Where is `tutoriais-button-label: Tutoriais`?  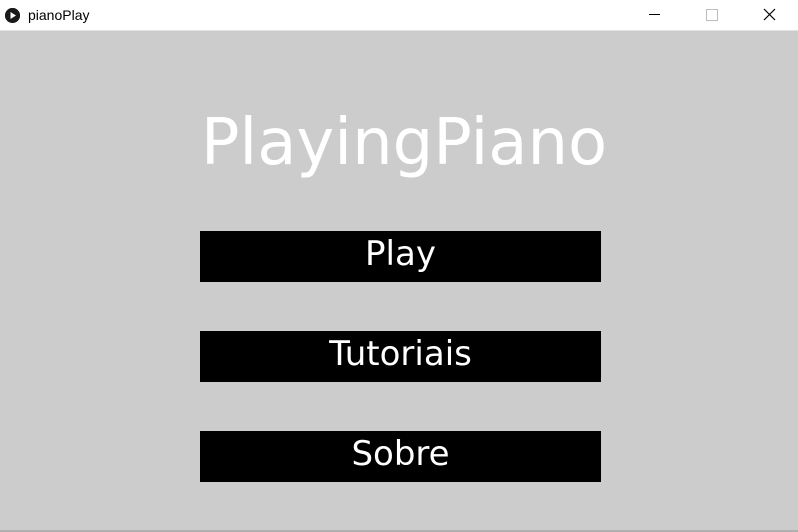
tutoriais-button-label: Tutoriais is located at coordinates (400, 354).